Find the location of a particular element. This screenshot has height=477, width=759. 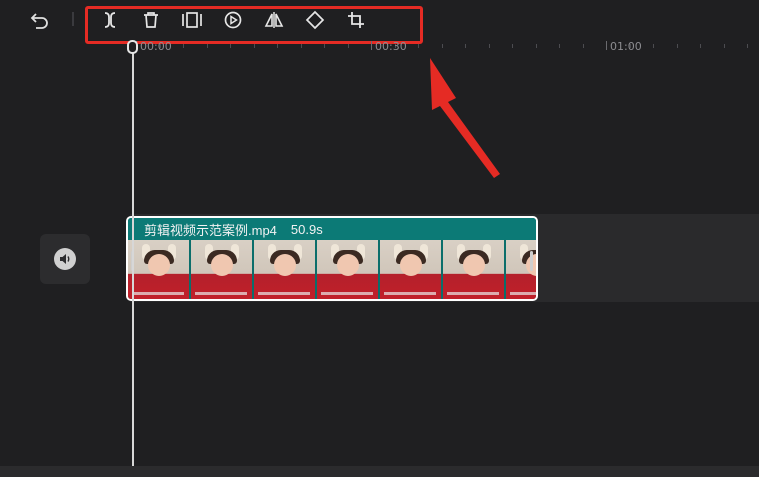

playhead-handle is located at coordinates (132, 47).